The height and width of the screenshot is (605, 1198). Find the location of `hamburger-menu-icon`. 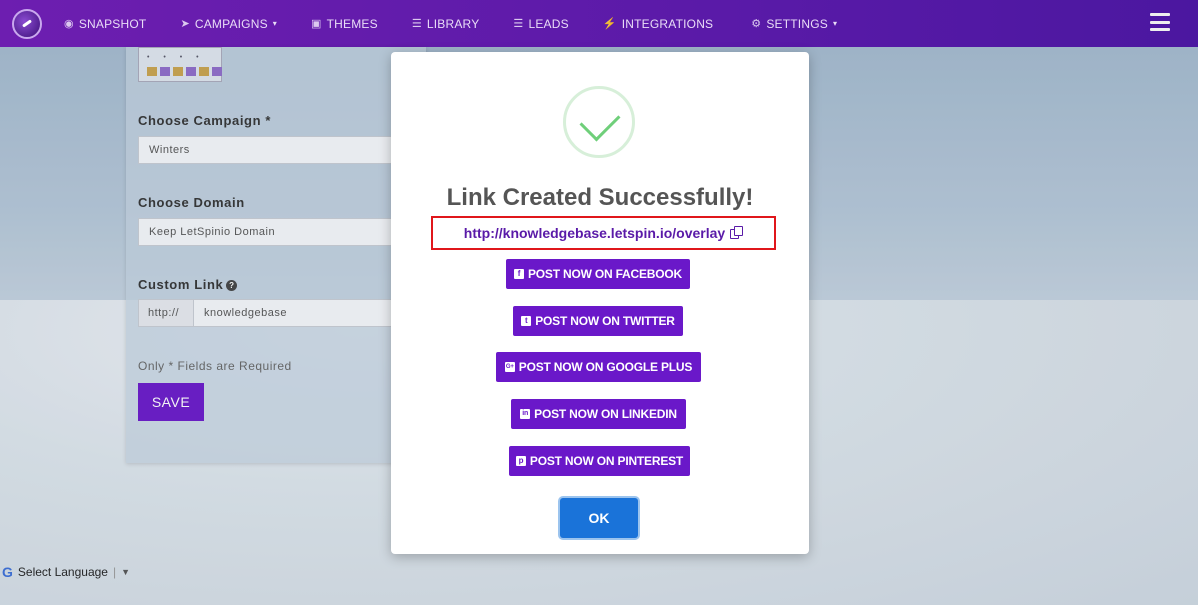

hamburger-menu-icon is located at coordinates (1160, 22).